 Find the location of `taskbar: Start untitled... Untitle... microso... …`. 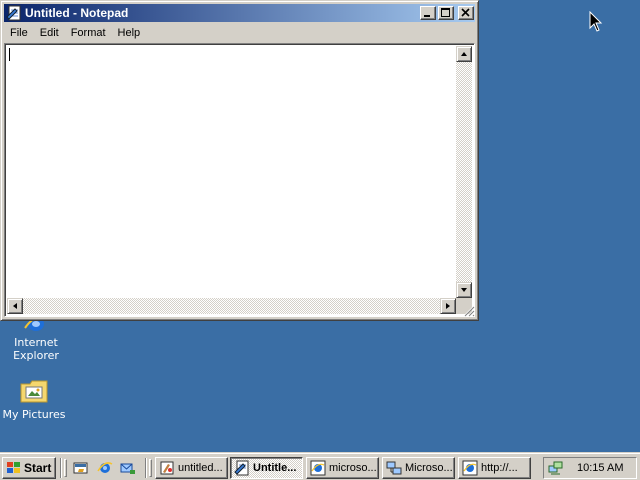

taskbar: Start untitled... Untitle... microso... … is located at coordinates (320, 466).